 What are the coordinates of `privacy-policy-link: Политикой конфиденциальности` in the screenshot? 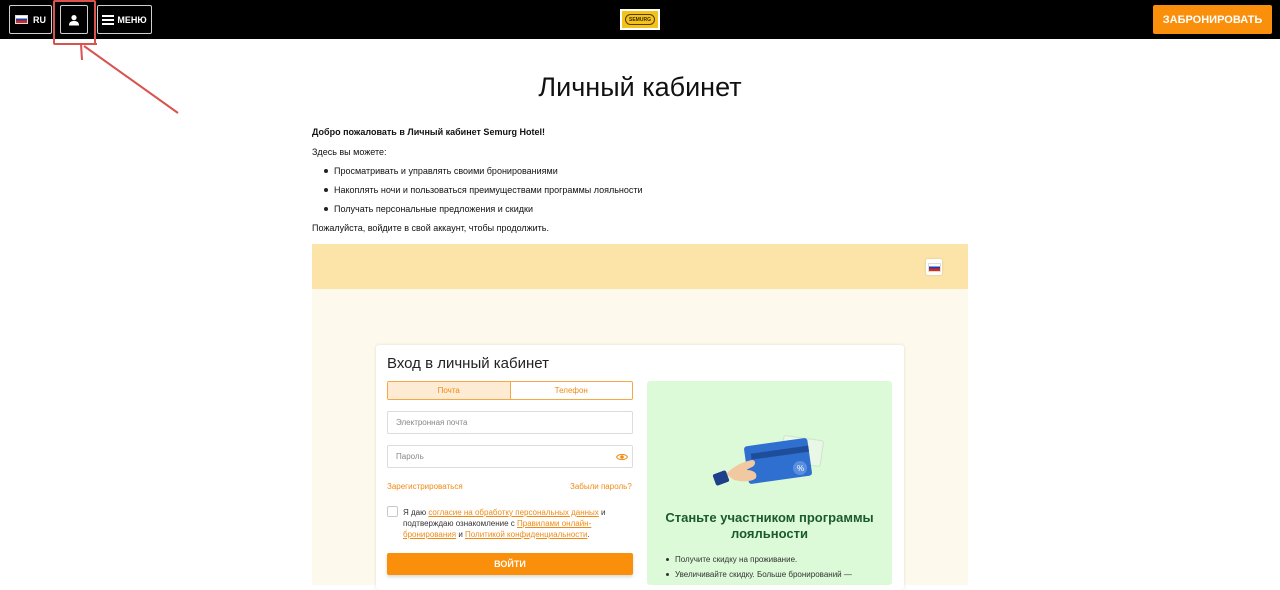 It's located at (526, 534).